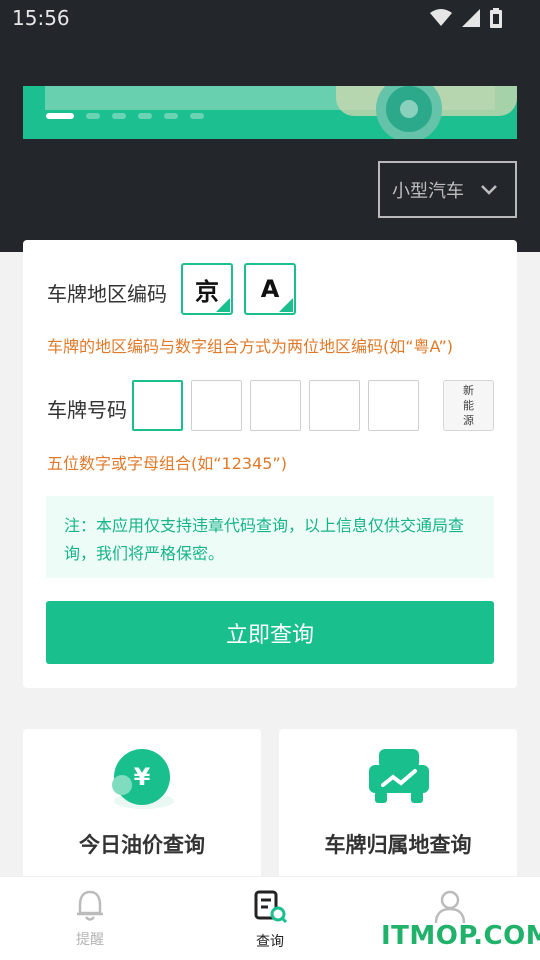 Image resolution: width=540 pixels, height=960 pixels. I want to click on status-bar: 15:56, so click(270, 18).